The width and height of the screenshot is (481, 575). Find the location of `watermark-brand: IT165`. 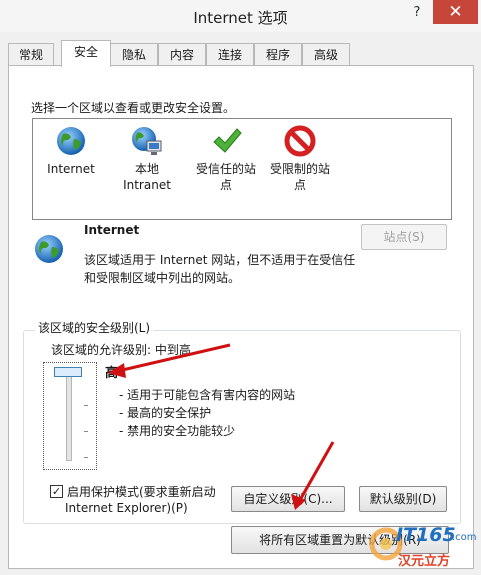

watermark-brand: IT165 is located at coordinates (426, 535).